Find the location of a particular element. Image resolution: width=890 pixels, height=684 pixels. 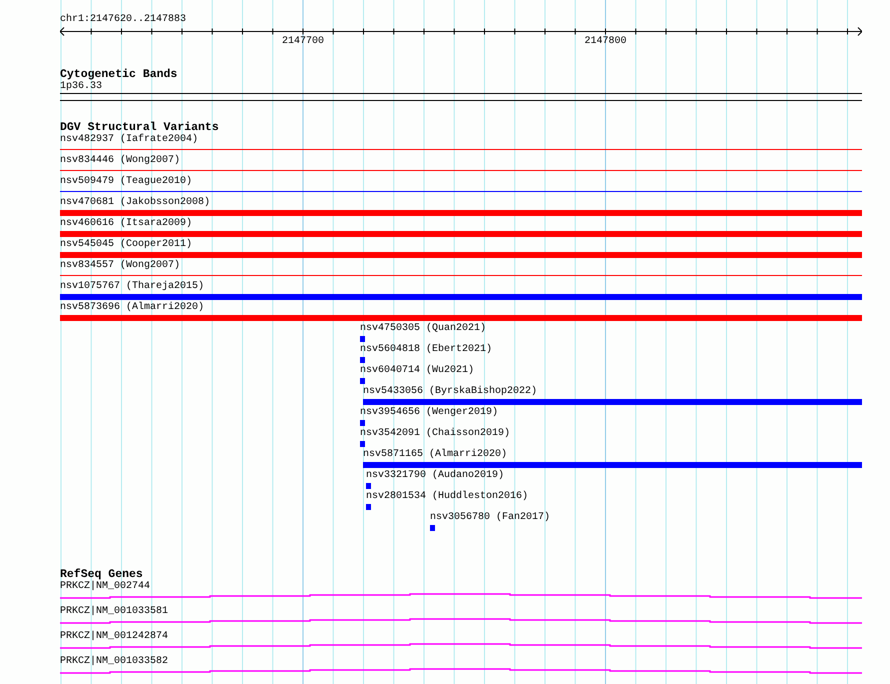

variant-label: nsv545045 (Cooper2011) is located at coordinates (126, 245).